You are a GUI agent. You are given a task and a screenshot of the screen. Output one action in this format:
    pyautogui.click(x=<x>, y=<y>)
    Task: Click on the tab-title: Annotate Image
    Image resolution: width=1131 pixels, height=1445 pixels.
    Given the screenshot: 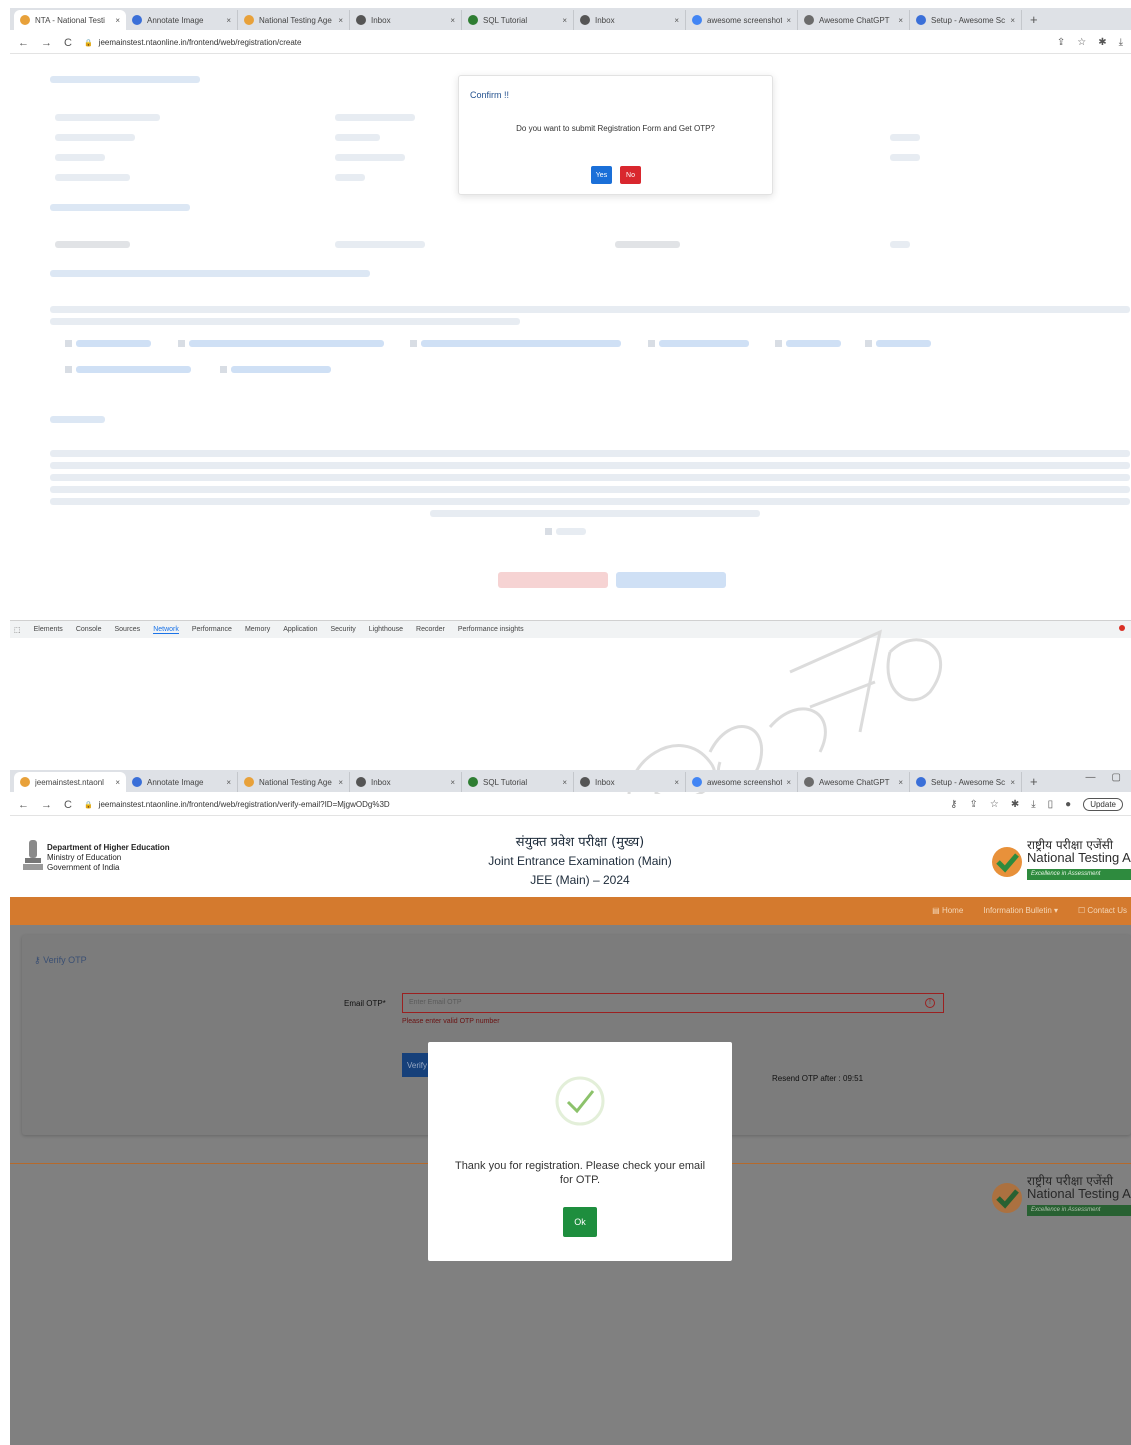 What is the action you would take?
    pyautogui.click(x=175, y=782)
    